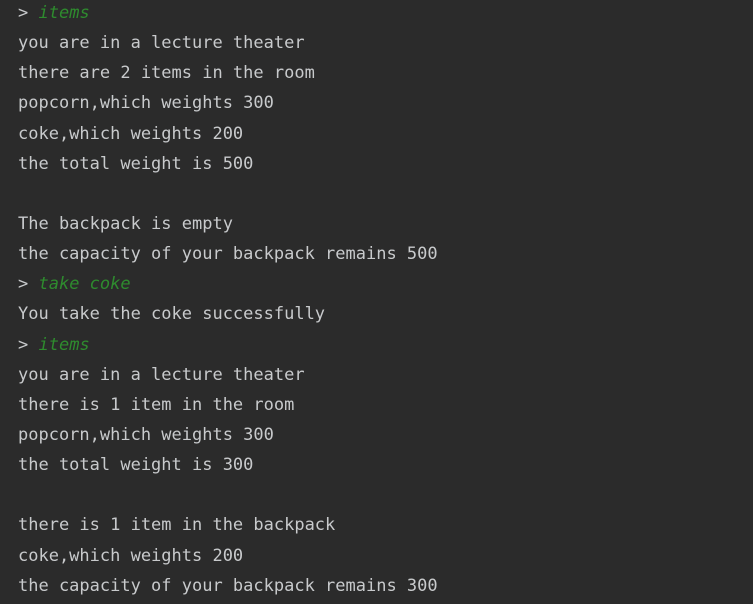 The width and height of the screenshot is (753, 604). What do you see at coordinates (172, 314) in the screenshot?
I see `output-line: You take the coke successfully` at bounding box center [172, 314].